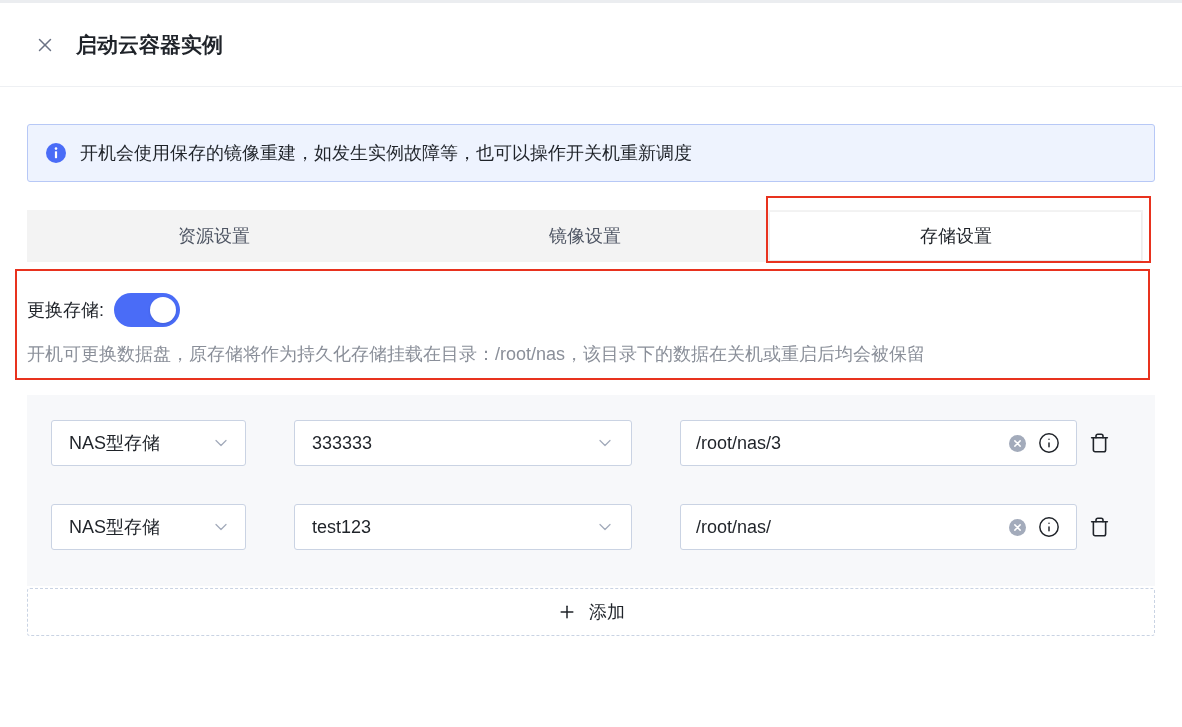 Image resolution: width=1182 pixels, height=727 pixels. Describe the element at coordinates (149, 44) in the screenshot. I see `dialog-title: 启动云容器实例` at that location.